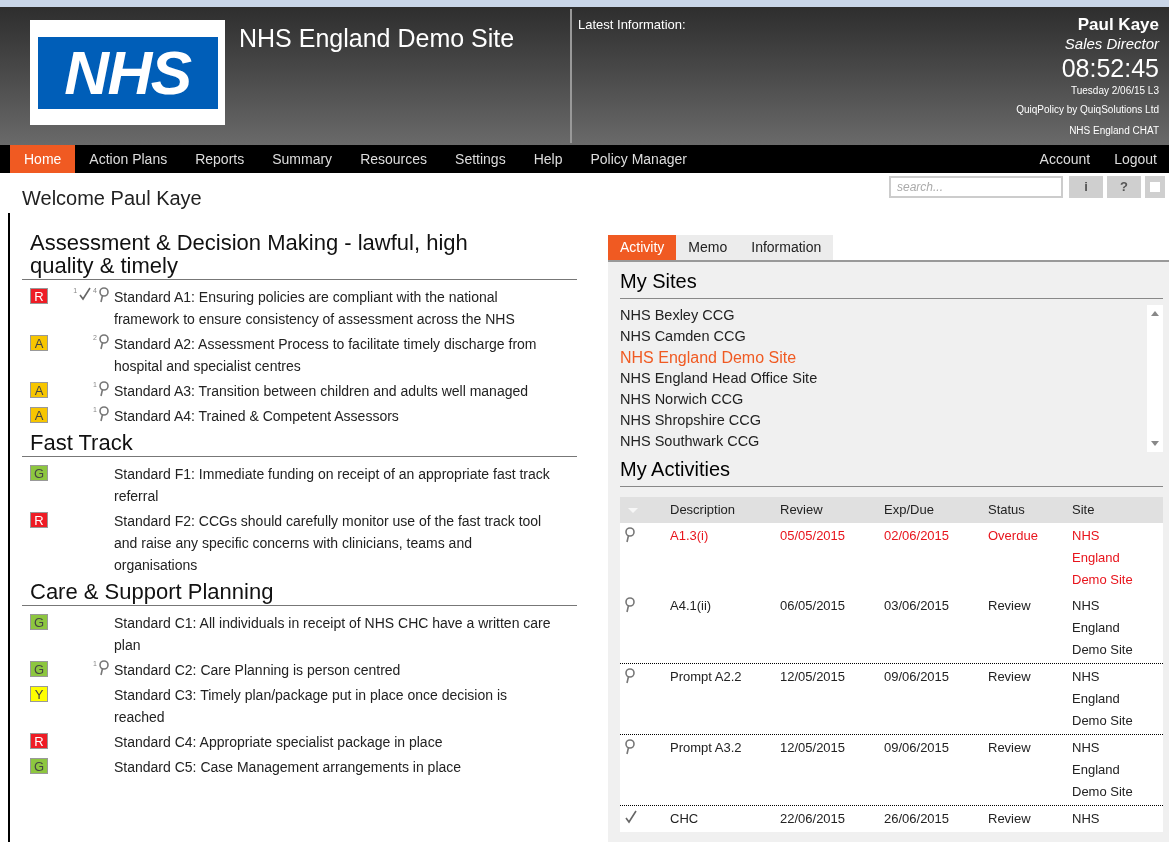 This screenshot has width=1169, height=842. What do you see at coordinates (1135, 159) in the screenshot?
I see `nav-item: Logout` at bounding box center [1135, 159].